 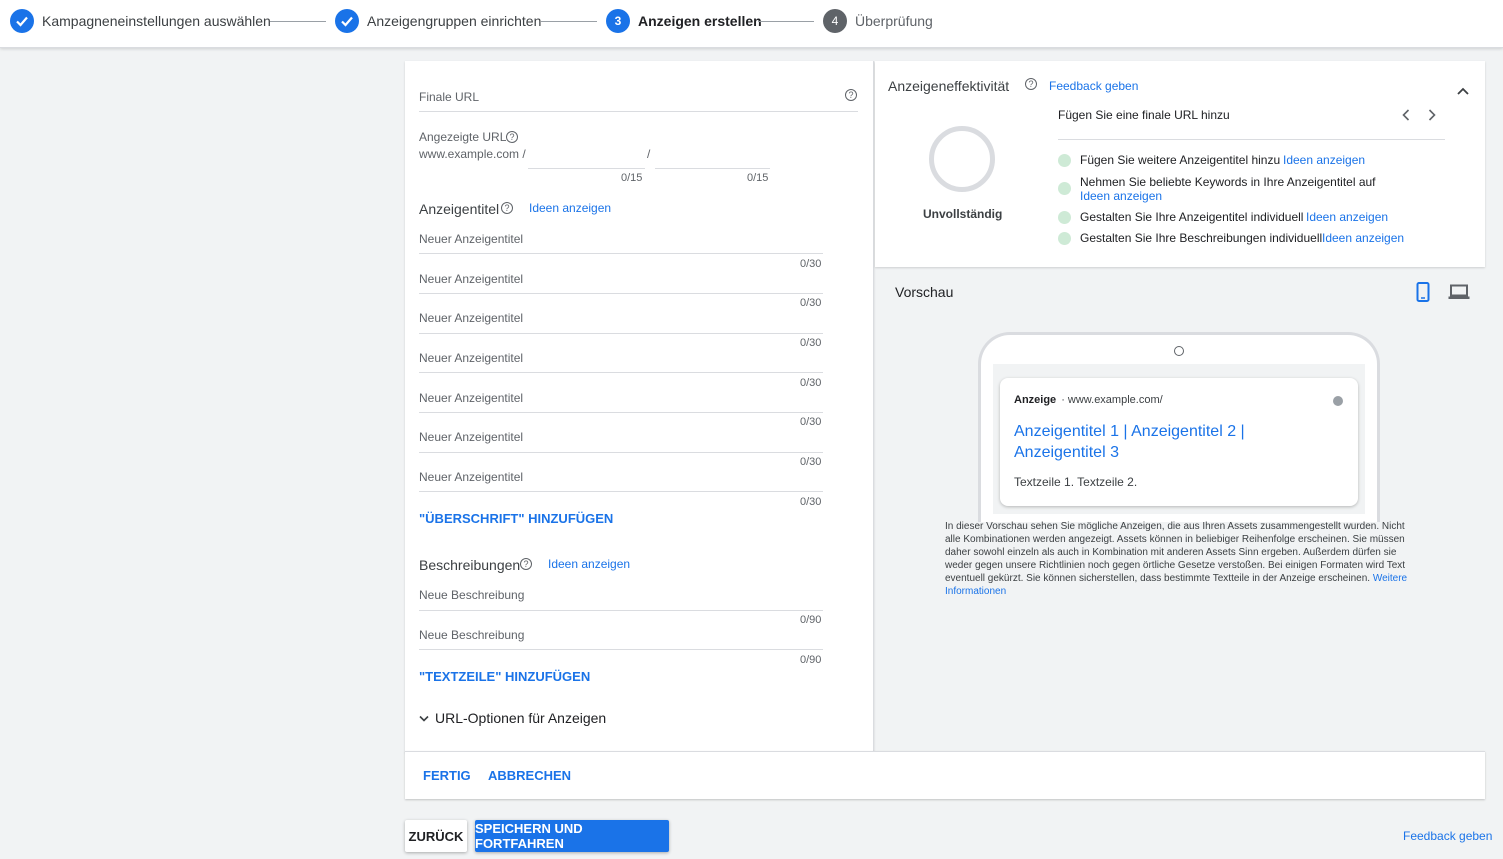 What do you see at coordinates (156, 21) in the screenshot?
I see `step-label: Kampagneneinstellungen auswählen` at bounding box center [156, 21].